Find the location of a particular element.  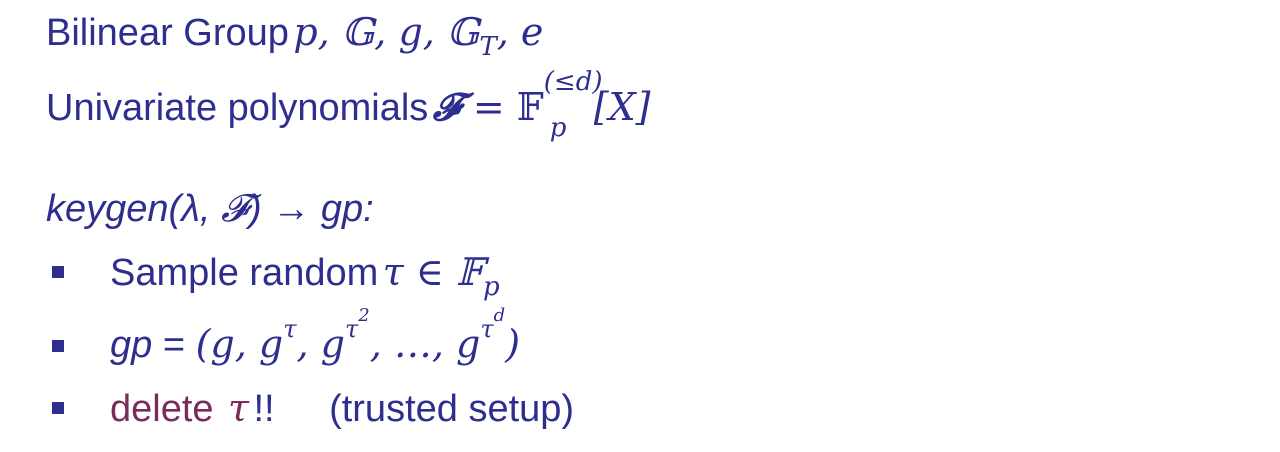

polynomials-label: Univariate polynomials is located at coordinates (237, 108).